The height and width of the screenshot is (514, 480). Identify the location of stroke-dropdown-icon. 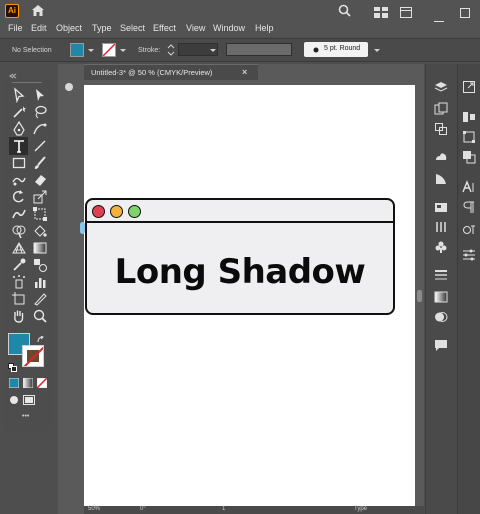
(123, 50).